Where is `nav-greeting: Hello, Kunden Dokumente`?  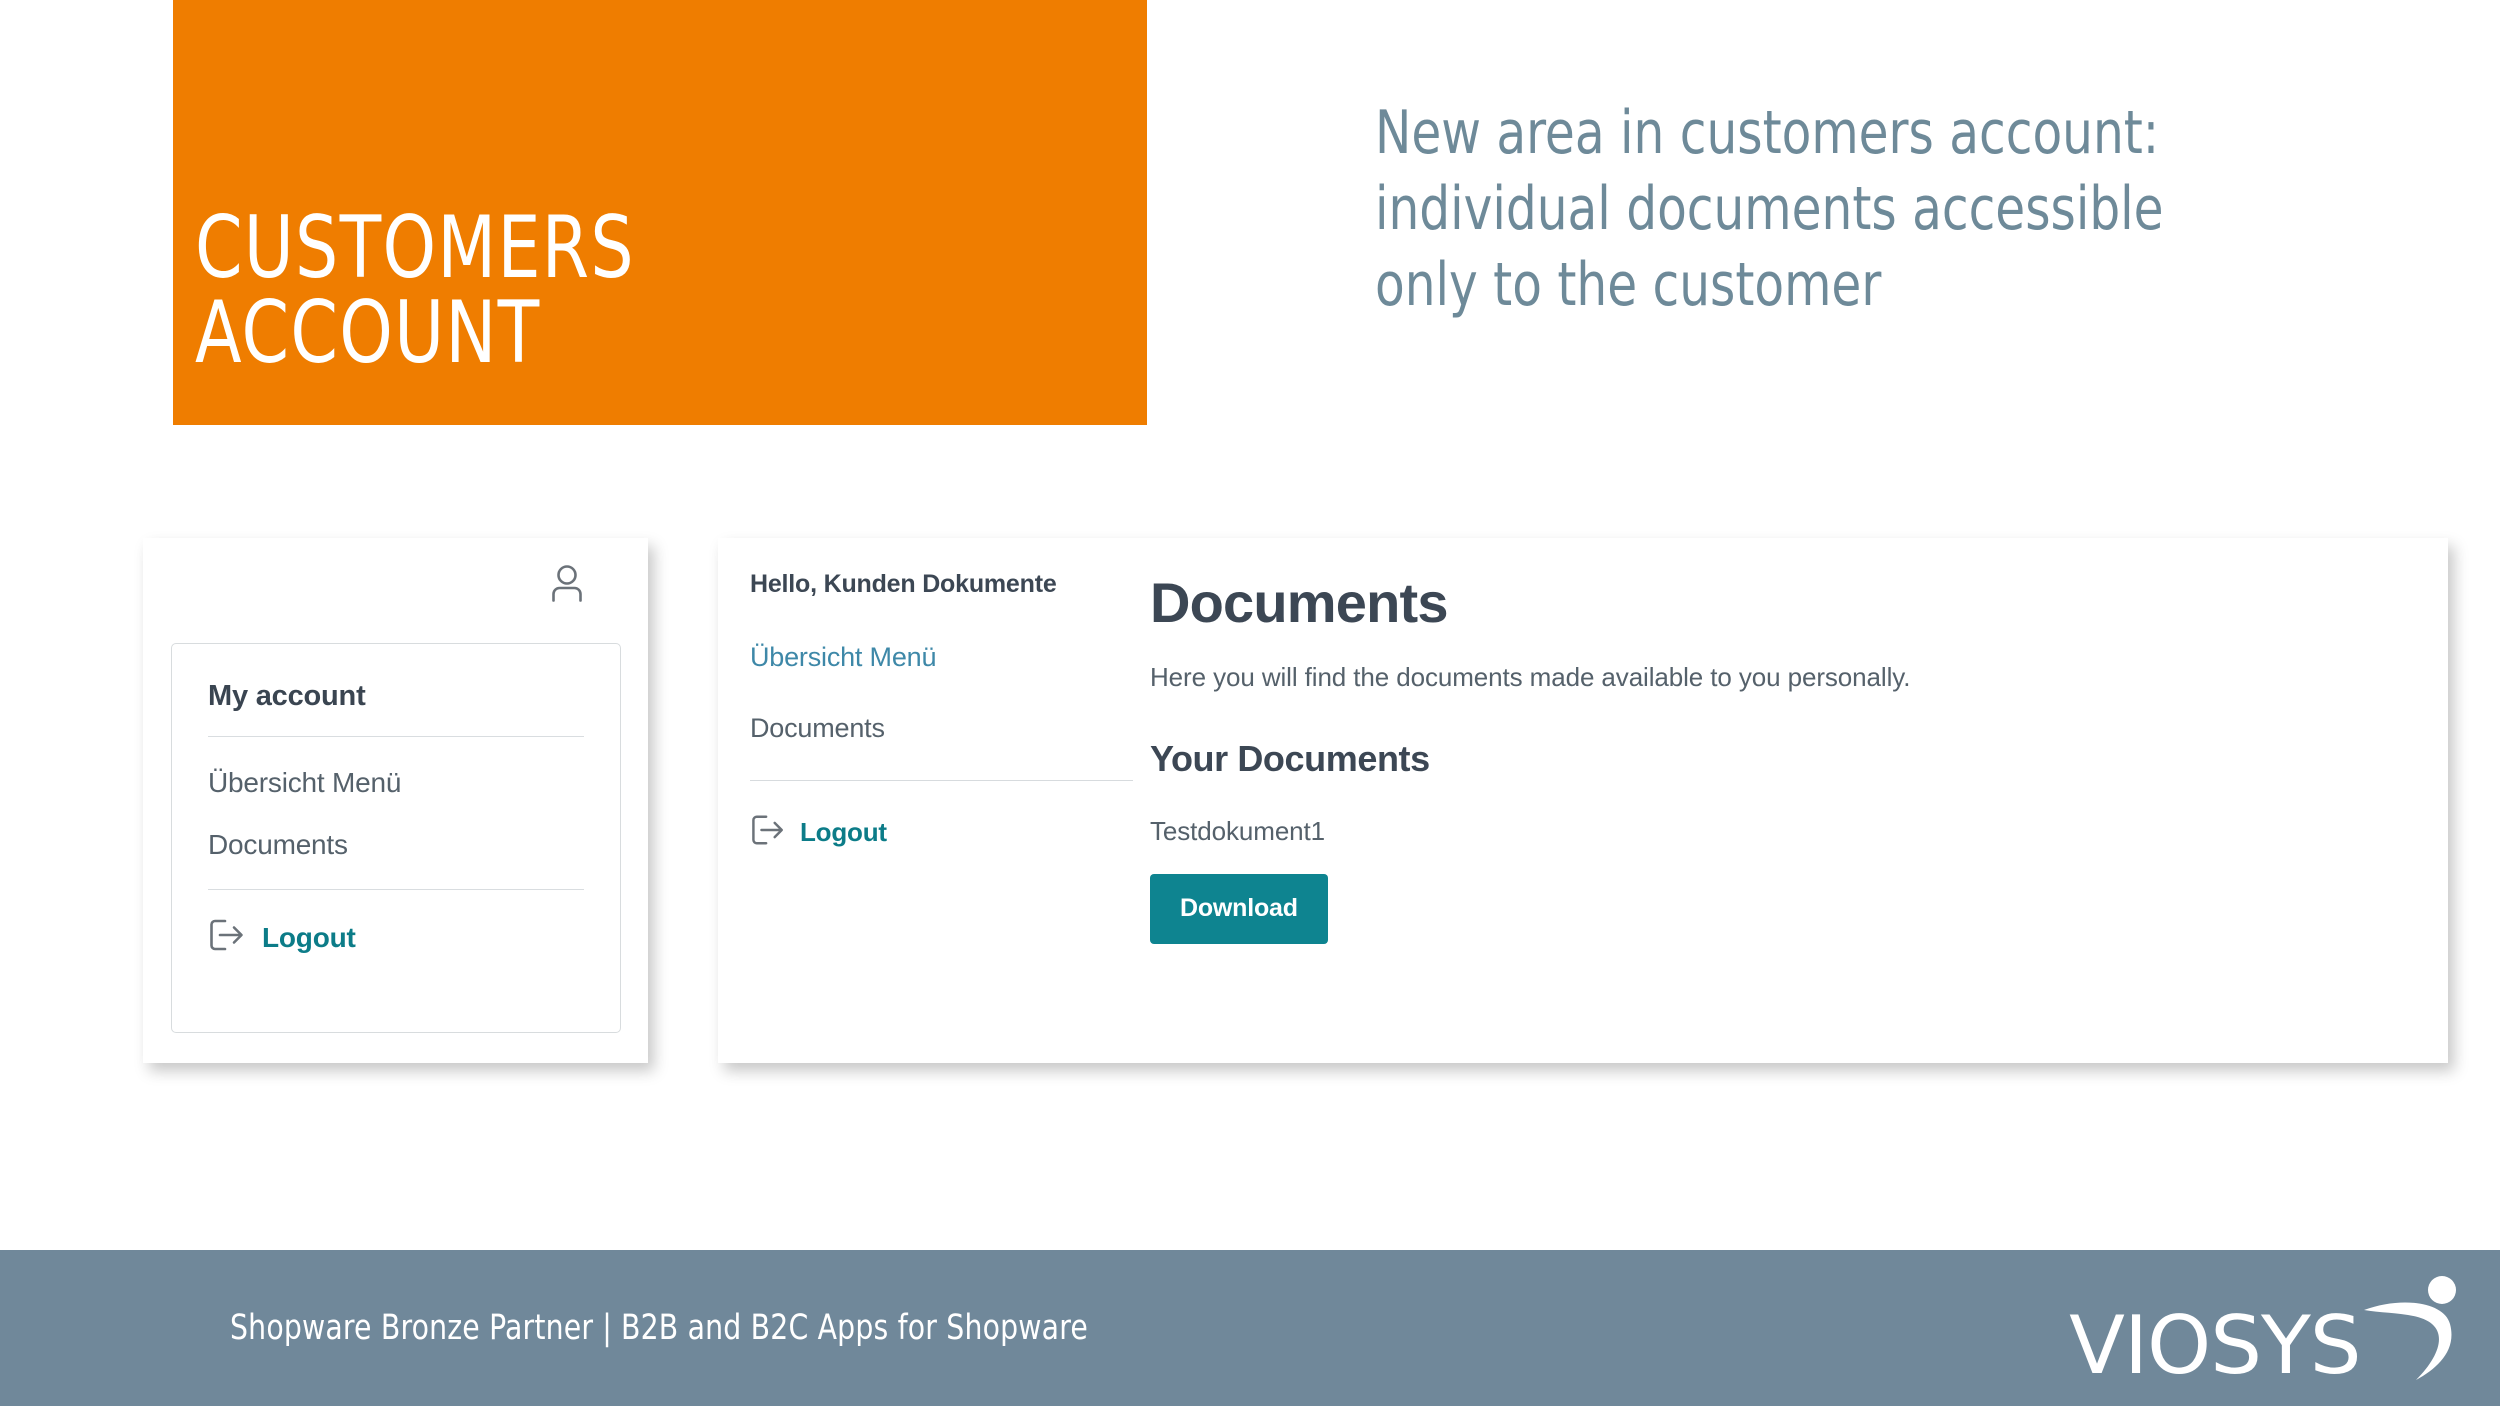
nav-greeting: Hello, Kunden Dokumente is located at coordinates (903, 584).